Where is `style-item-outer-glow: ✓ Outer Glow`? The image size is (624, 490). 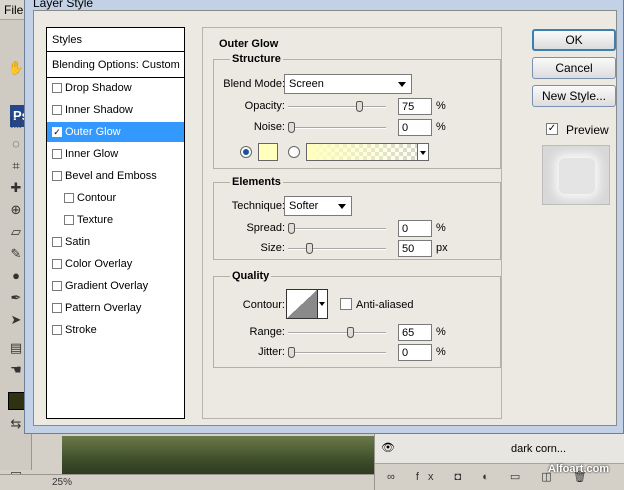 style-item-outer-glow: ✓ Outer Glow is located at coordinates (115, 132).